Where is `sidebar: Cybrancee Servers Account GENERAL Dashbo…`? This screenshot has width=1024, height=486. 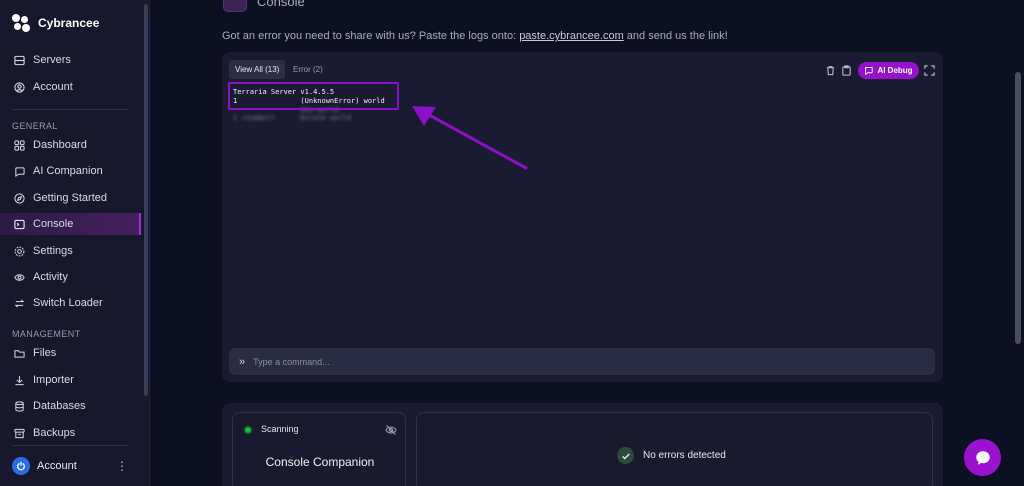
sidebar: Cybrancee Servers Account GENERAL Dashbo… is located at coordinates (75, 243).